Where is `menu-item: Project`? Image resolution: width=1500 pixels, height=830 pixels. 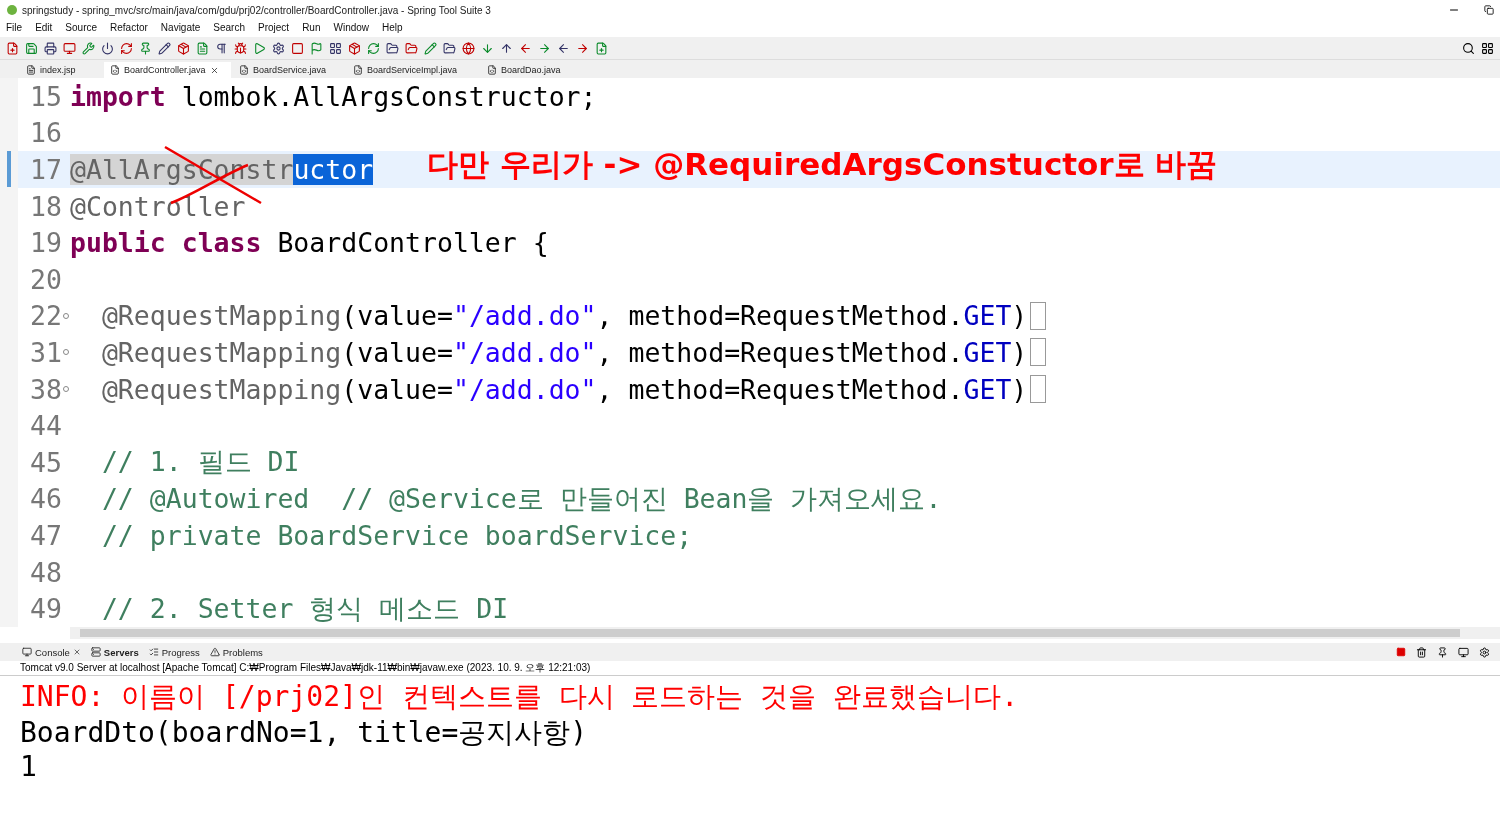 menu-item: Project is located at coordinates (274, 27).